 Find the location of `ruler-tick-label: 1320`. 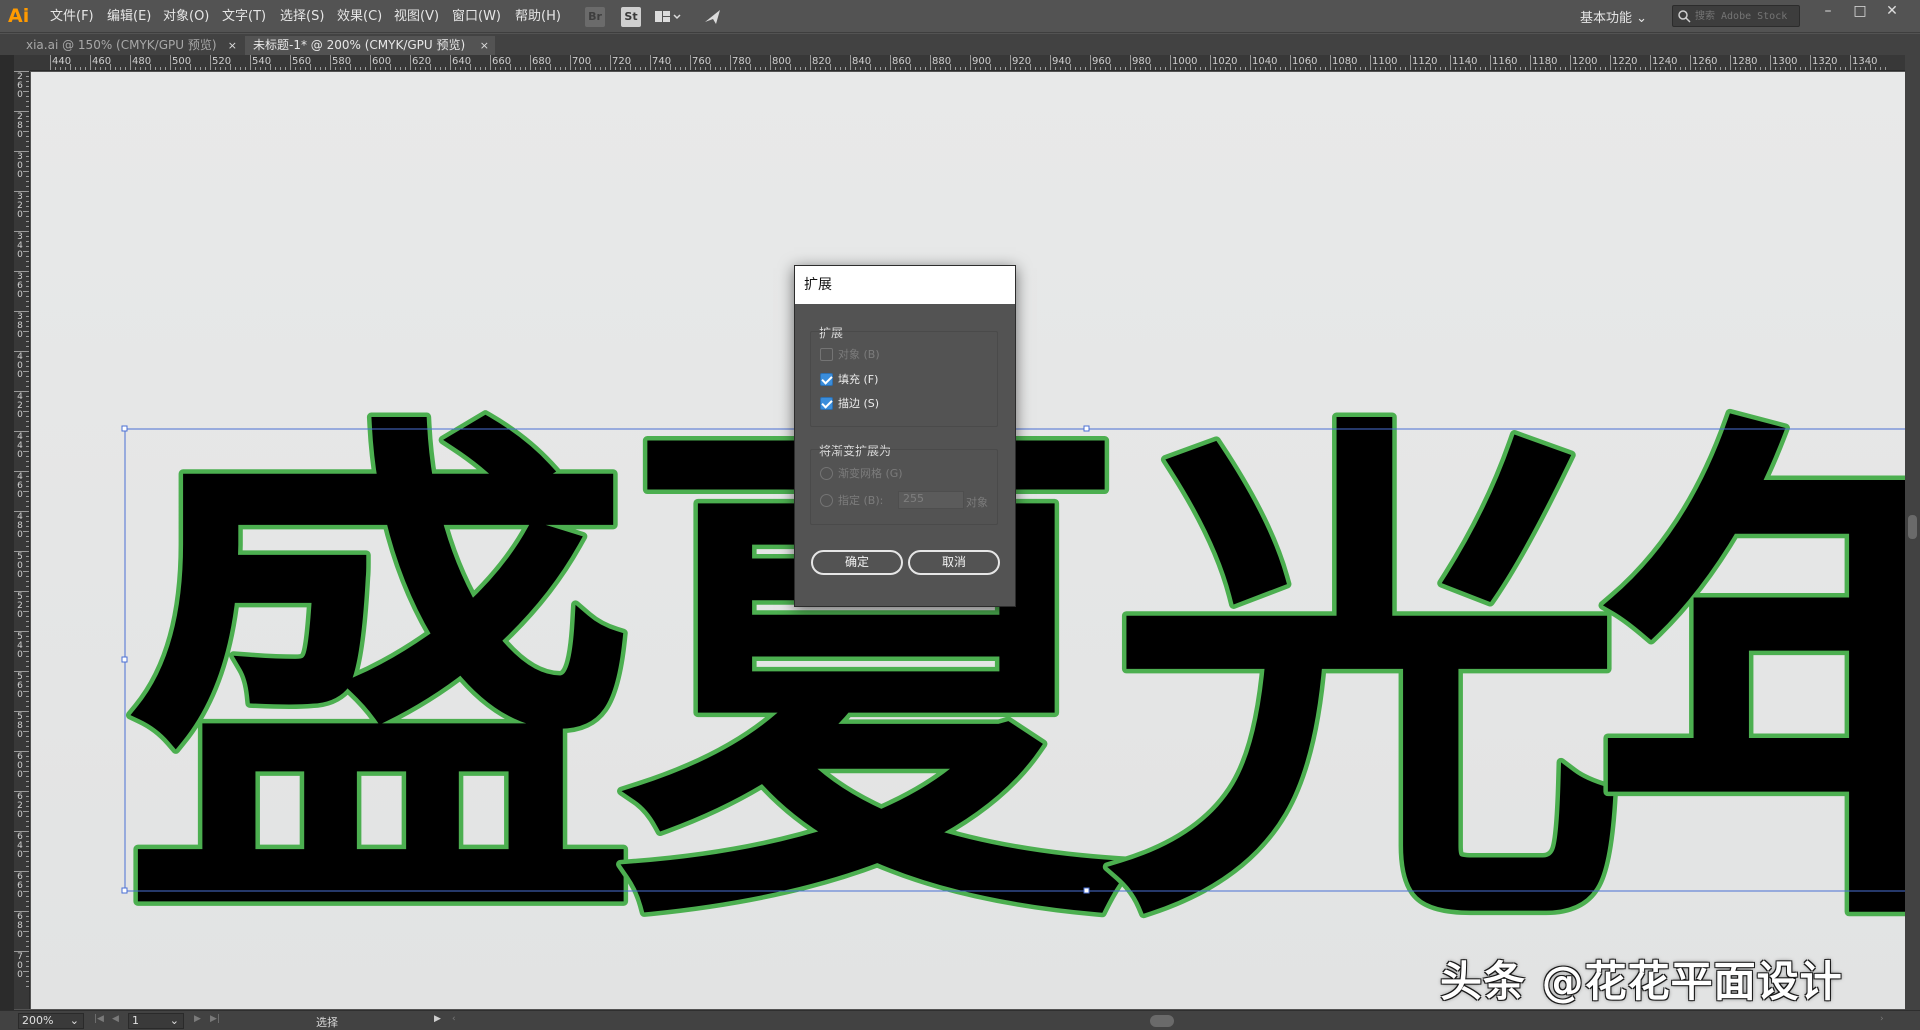

ruler-tick-label: 1320 is located at coordinates (1825, 61).